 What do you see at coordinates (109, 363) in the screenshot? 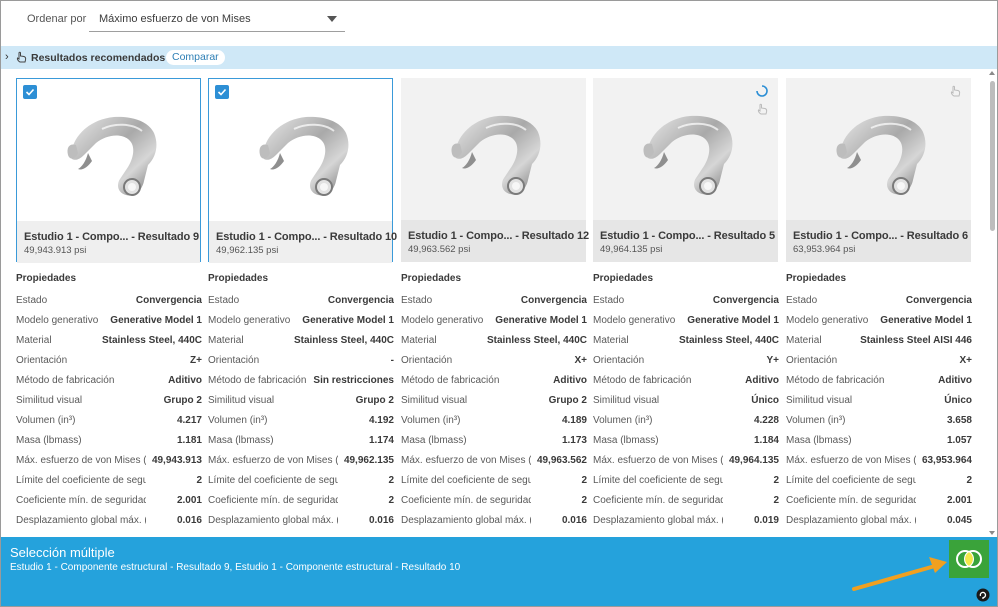
I see `property-row: Orientación Z+` at bounding box center [109, 363].